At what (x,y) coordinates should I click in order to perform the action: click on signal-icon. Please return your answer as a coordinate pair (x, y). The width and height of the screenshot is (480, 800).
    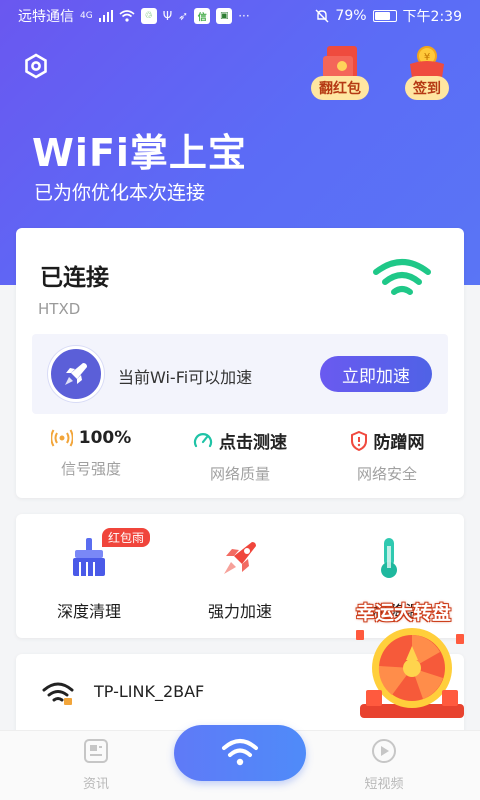
    Looking at the image, I should click on (61, 438).